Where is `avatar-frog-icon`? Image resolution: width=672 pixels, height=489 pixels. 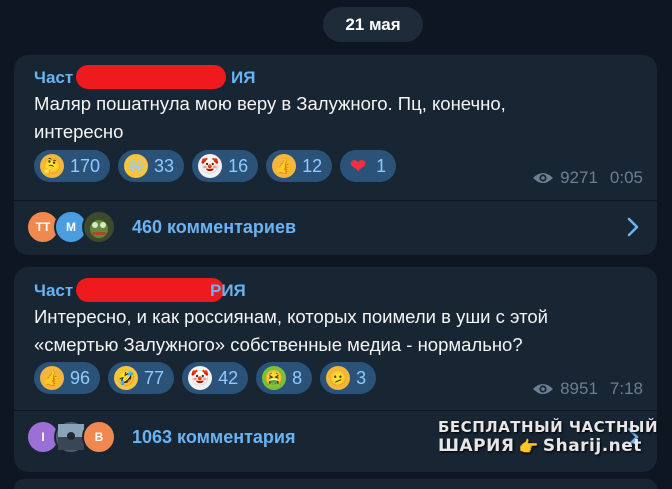 avatar-frog-icon is located at coordinates (99, 227).